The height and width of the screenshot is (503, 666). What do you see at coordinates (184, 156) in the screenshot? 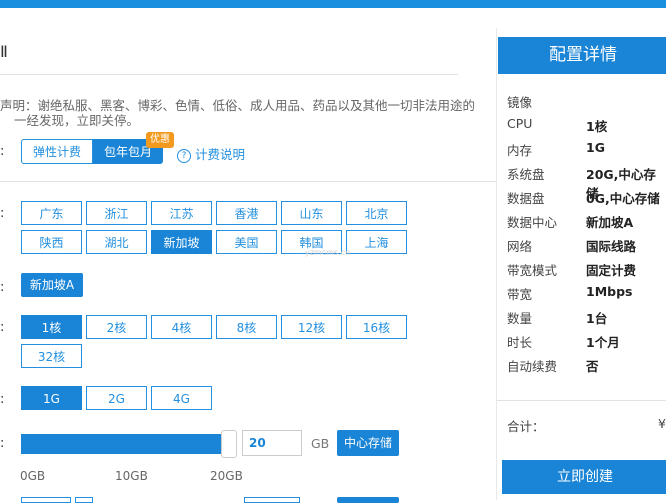
I see `question-icon: ?` at bounding box center [184, 156].